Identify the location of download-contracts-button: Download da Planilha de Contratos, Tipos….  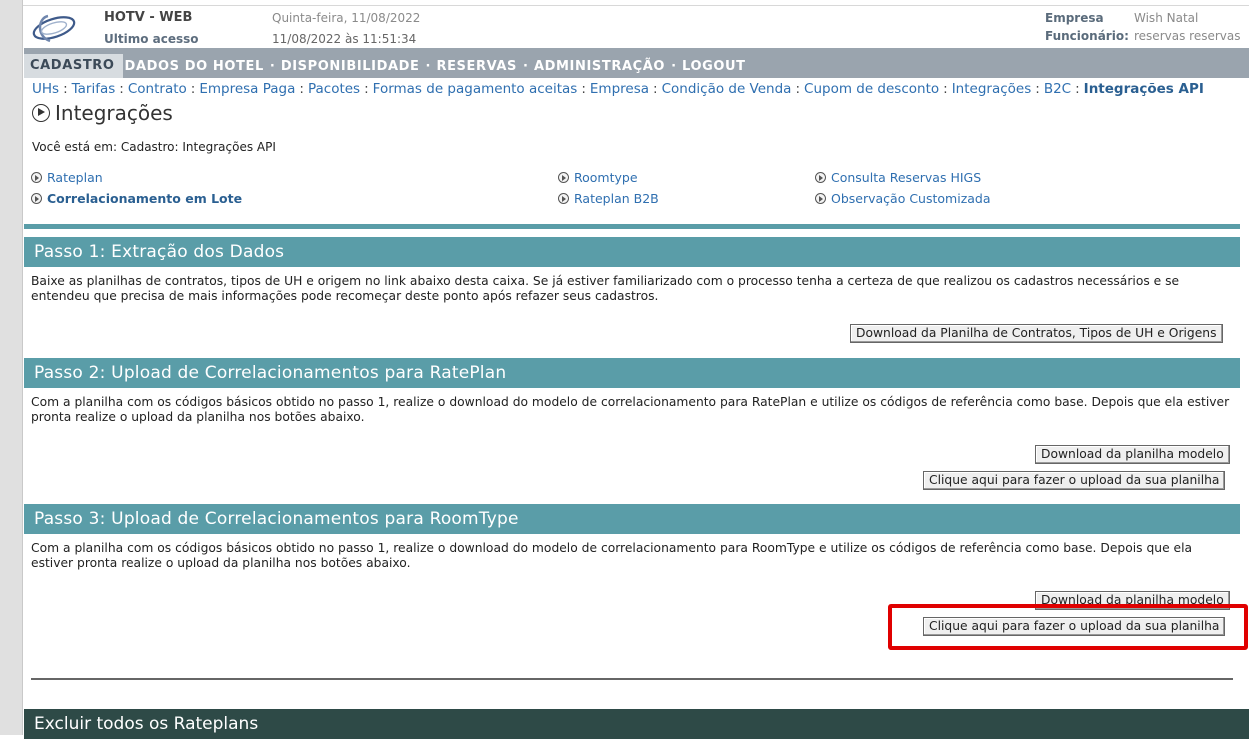
(1036, 333).